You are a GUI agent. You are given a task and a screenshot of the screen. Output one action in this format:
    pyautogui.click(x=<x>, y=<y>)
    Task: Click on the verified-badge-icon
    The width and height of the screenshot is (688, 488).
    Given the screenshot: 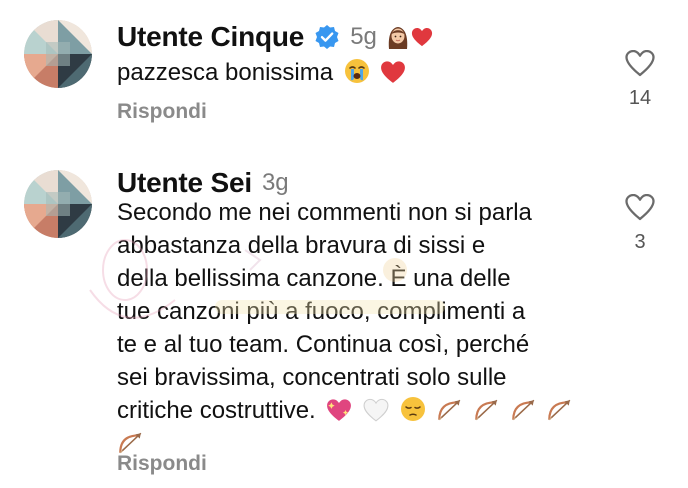 What is the action you would take?
    pyautogui.click(x=327, y=37)
    